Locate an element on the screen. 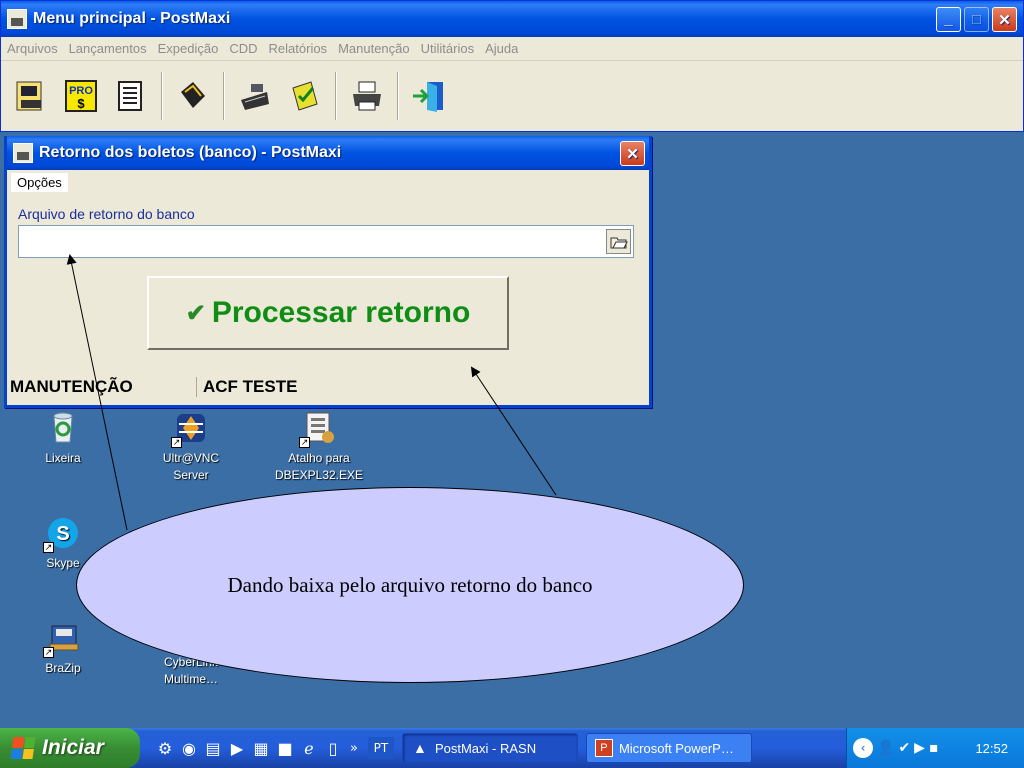 The width and height of the screenshot is (1024, 768). exit-button is located at coordinates (429, 96).